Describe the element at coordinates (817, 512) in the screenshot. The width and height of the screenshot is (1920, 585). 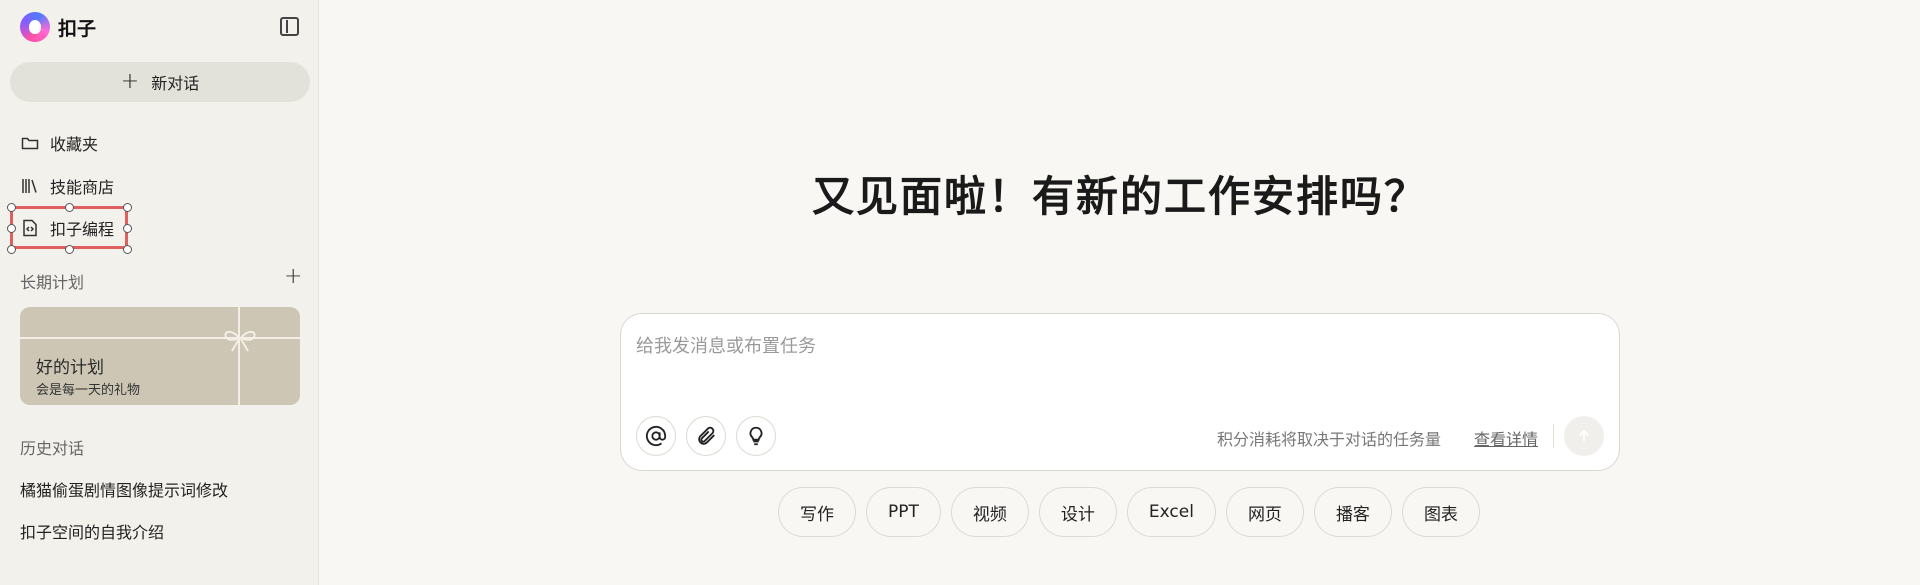
I see `chip-writing: 写作` at that location.